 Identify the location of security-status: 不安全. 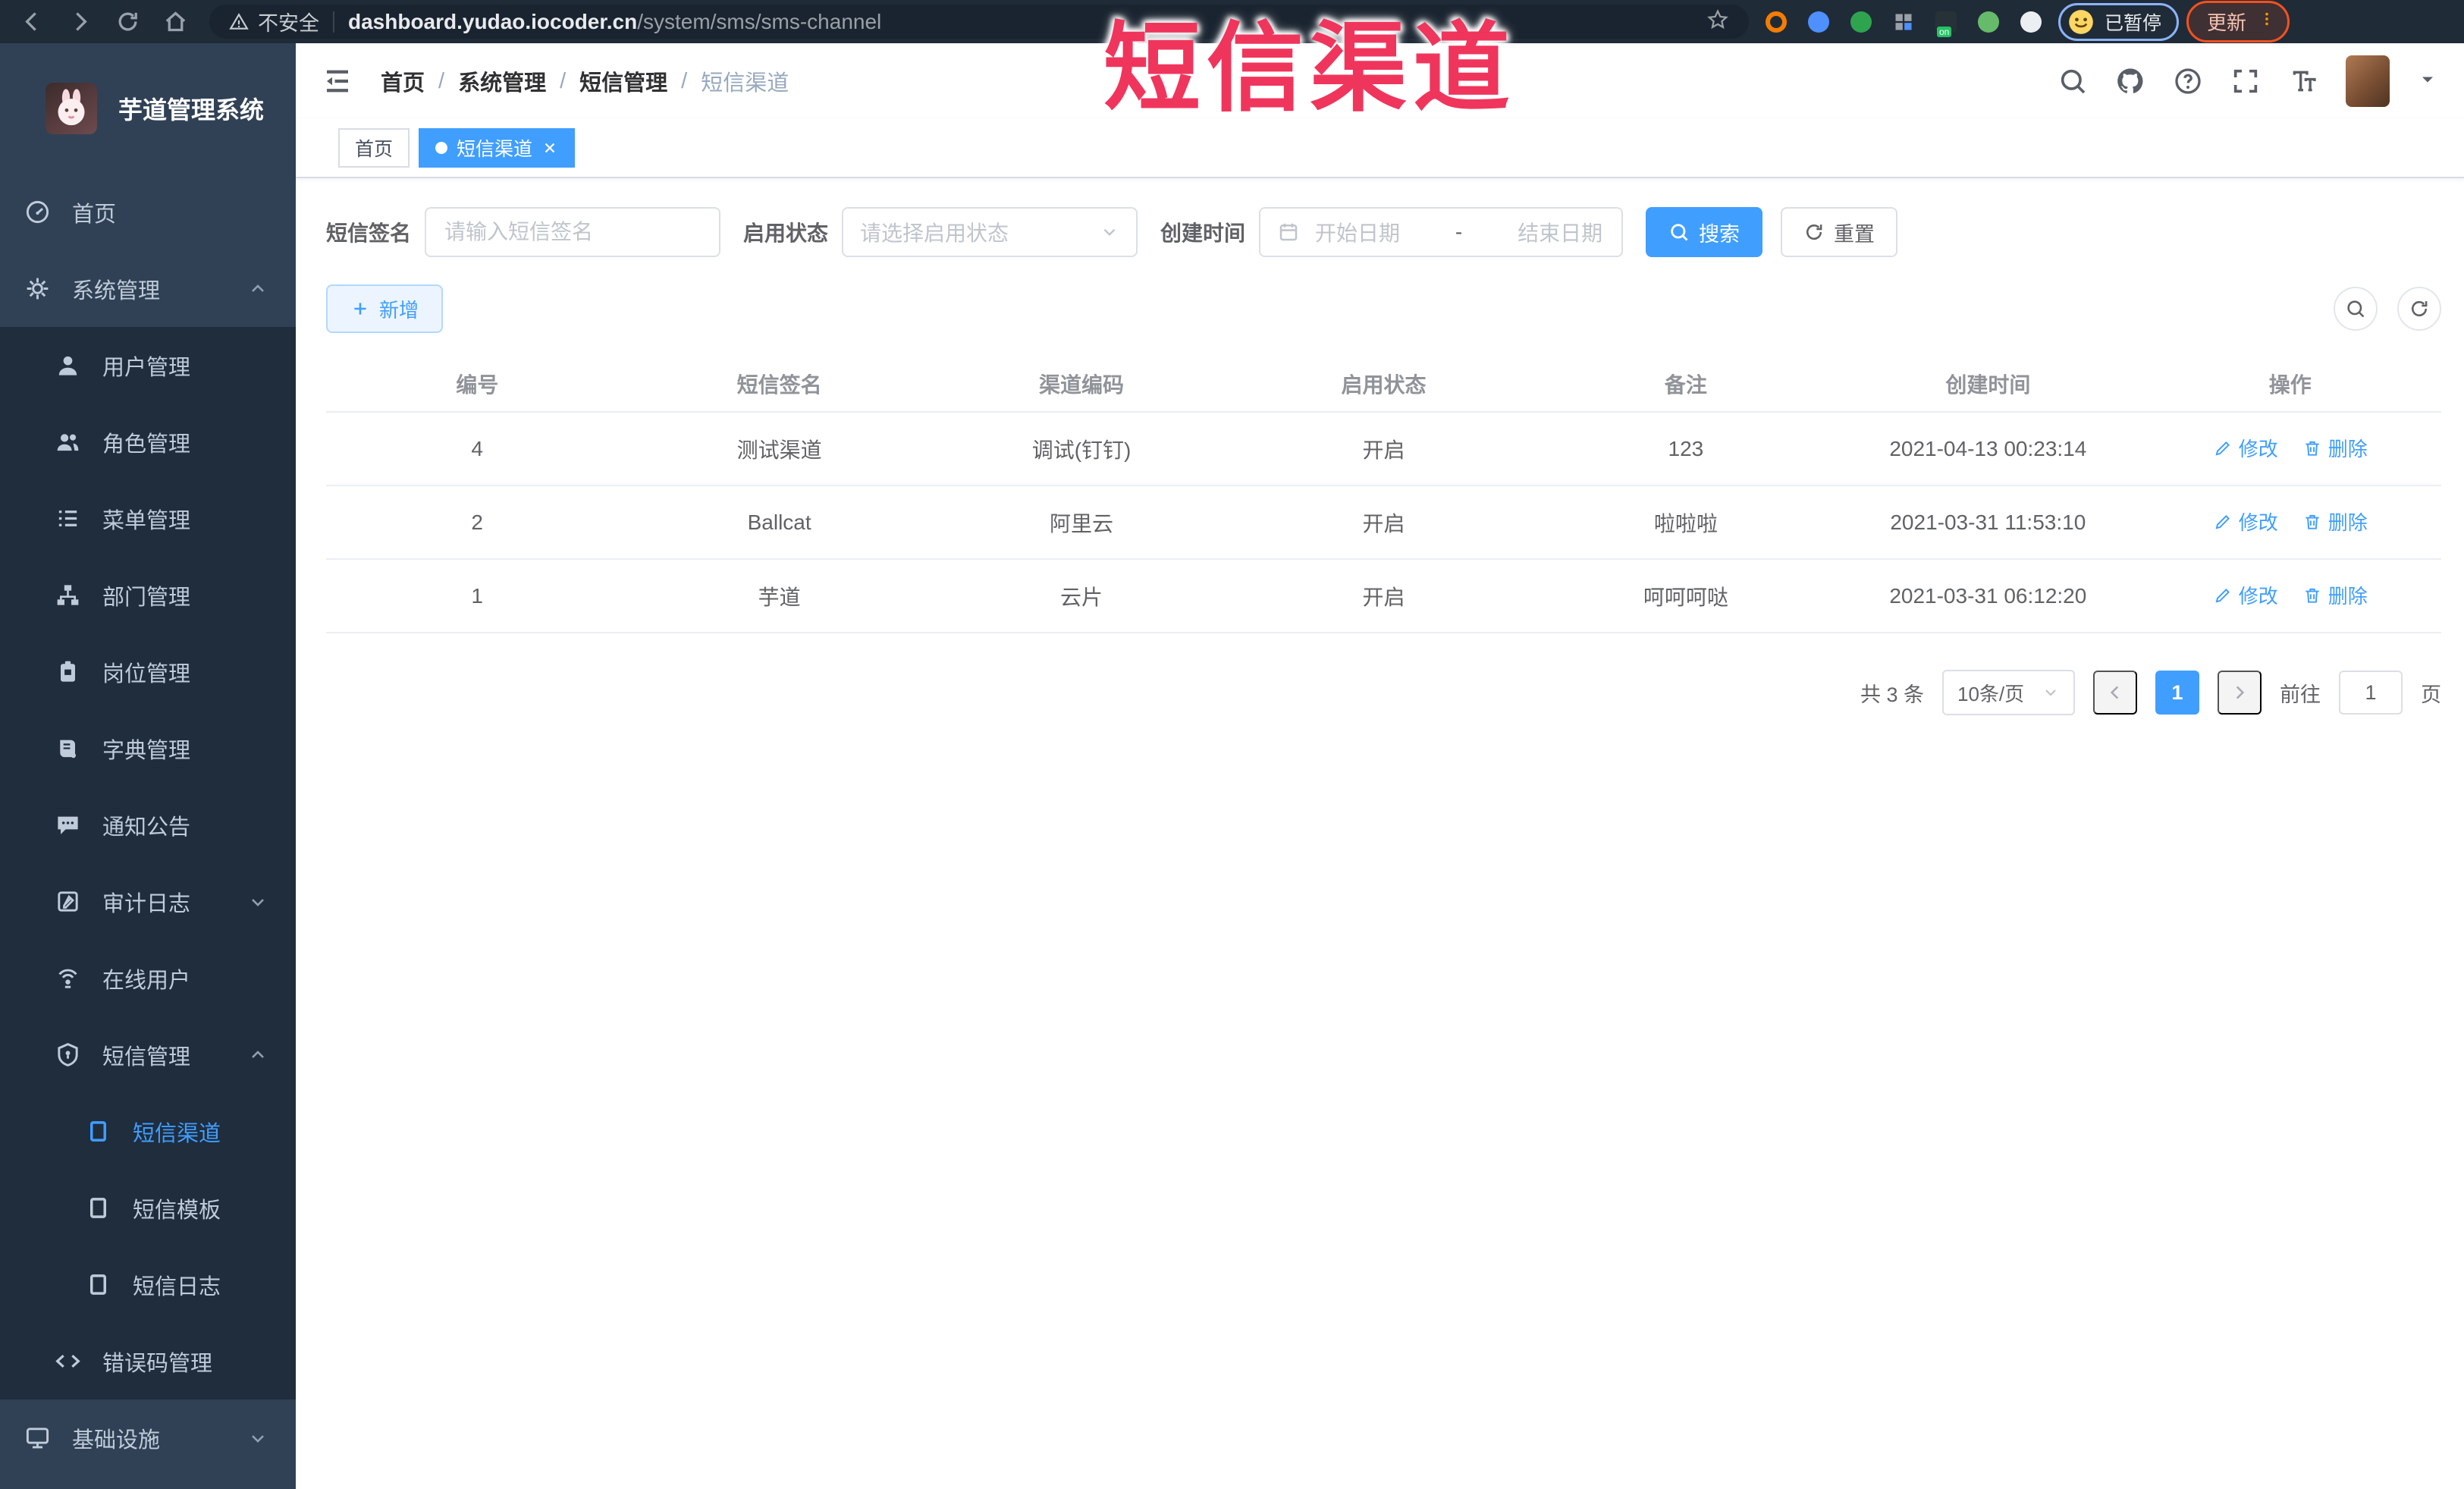
(274, 21).